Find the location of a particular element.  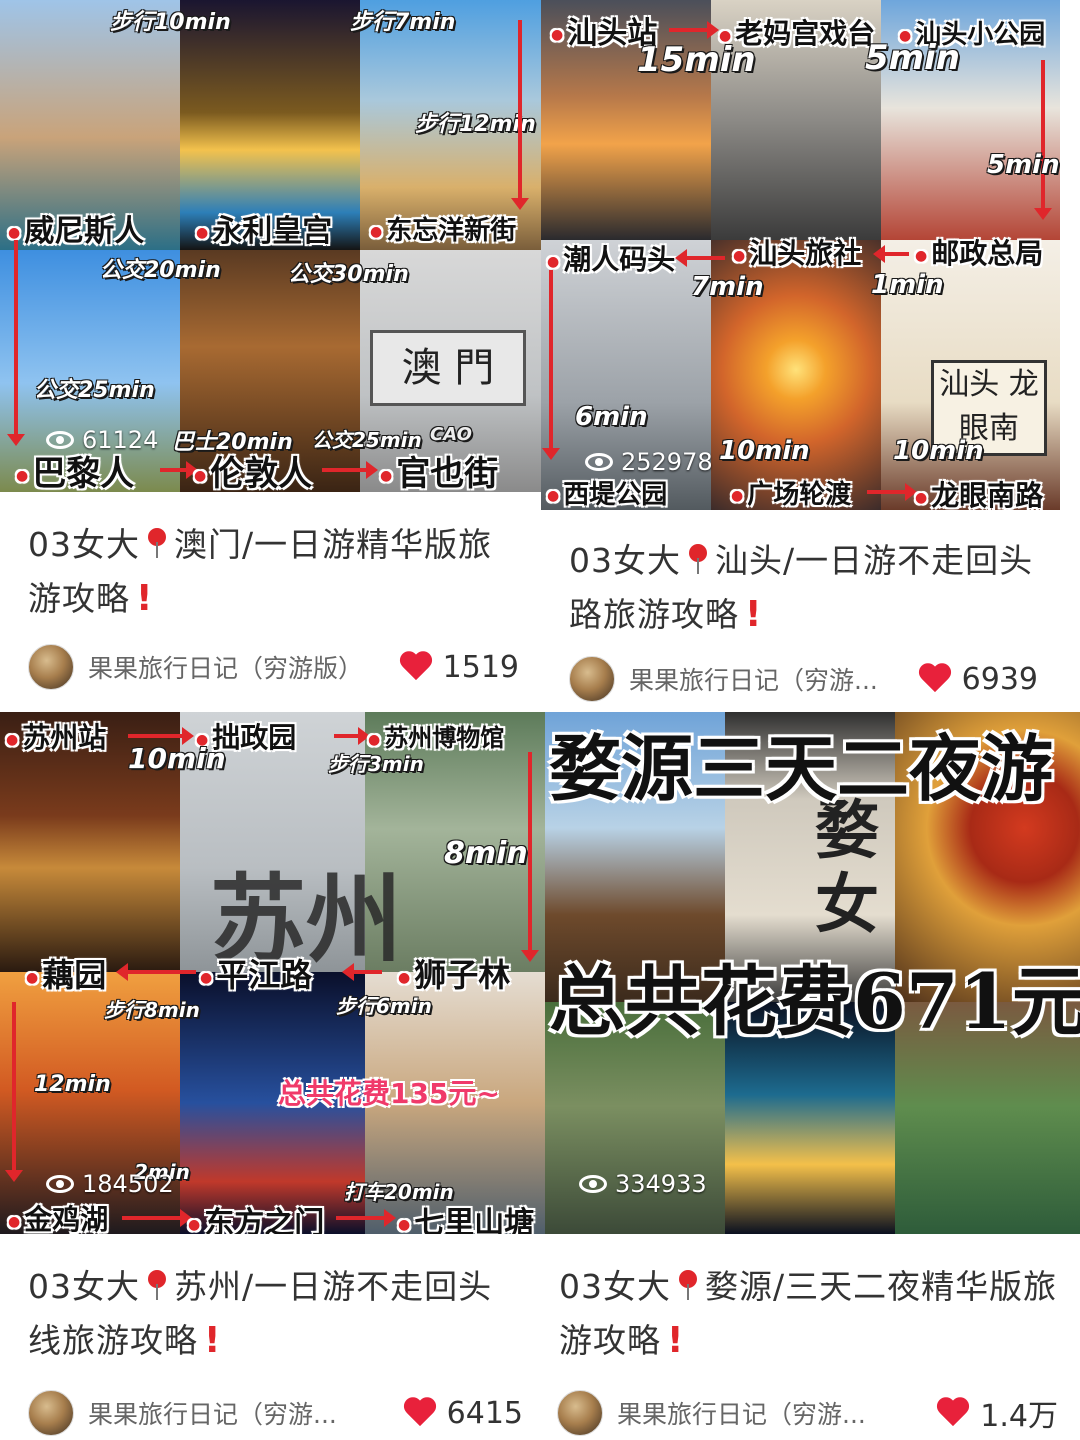

time-label: 5min is located at coordinates (1023, 165).